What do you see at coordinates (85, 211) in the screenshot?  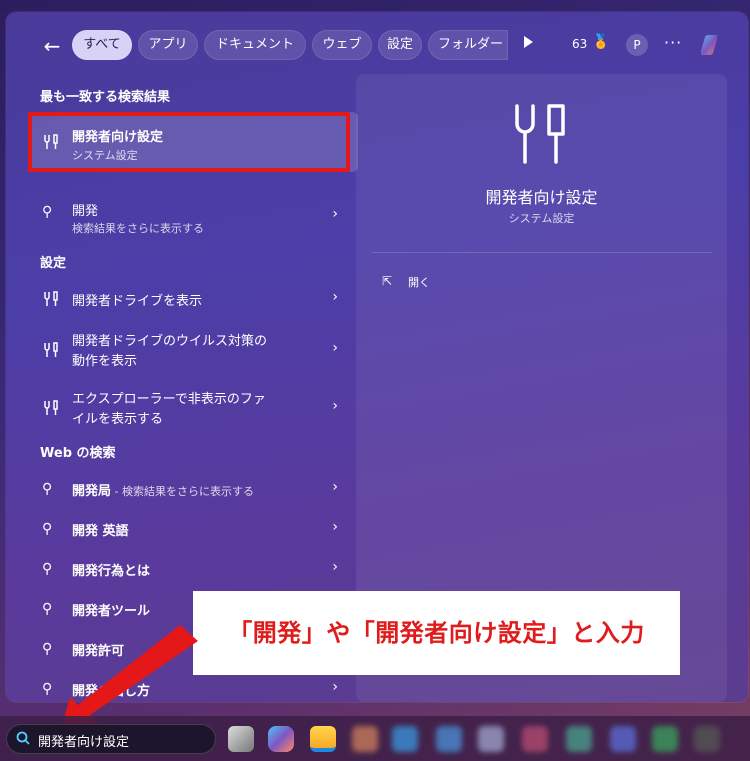 I see `search-more-title: 開発` at bounding box center [85, 211].